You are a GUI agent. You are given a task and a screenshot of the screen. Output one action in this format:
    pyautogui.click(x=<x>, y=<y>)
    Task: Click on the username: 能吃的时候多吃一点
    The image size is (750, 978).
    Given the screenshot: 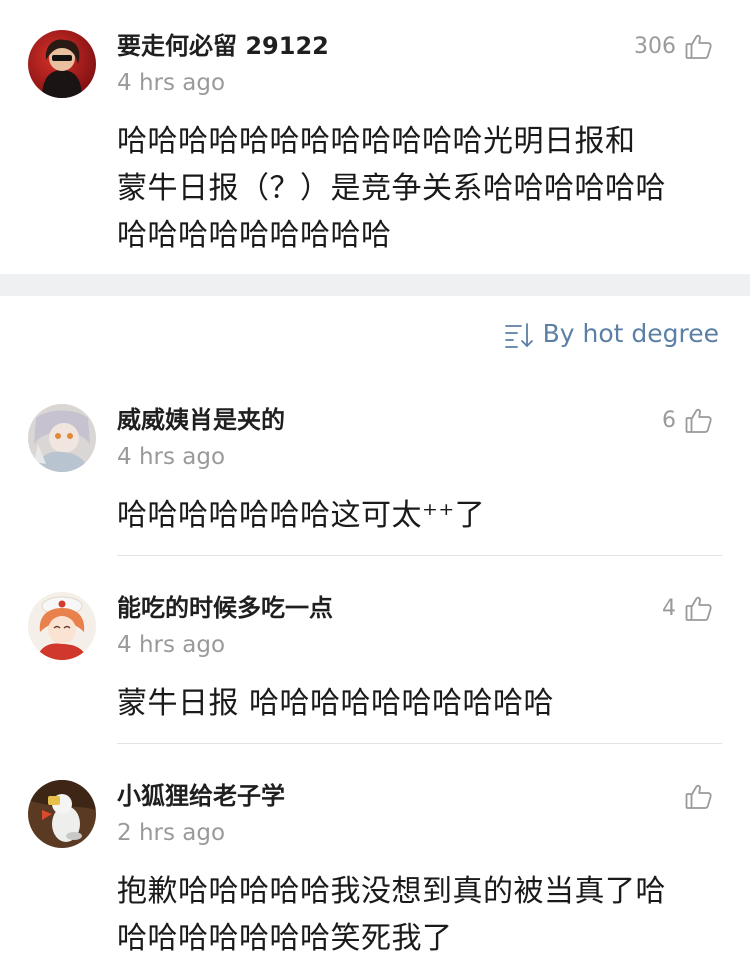 What is the action you would take?
    pyautogui.click(x=225, y=608)
    